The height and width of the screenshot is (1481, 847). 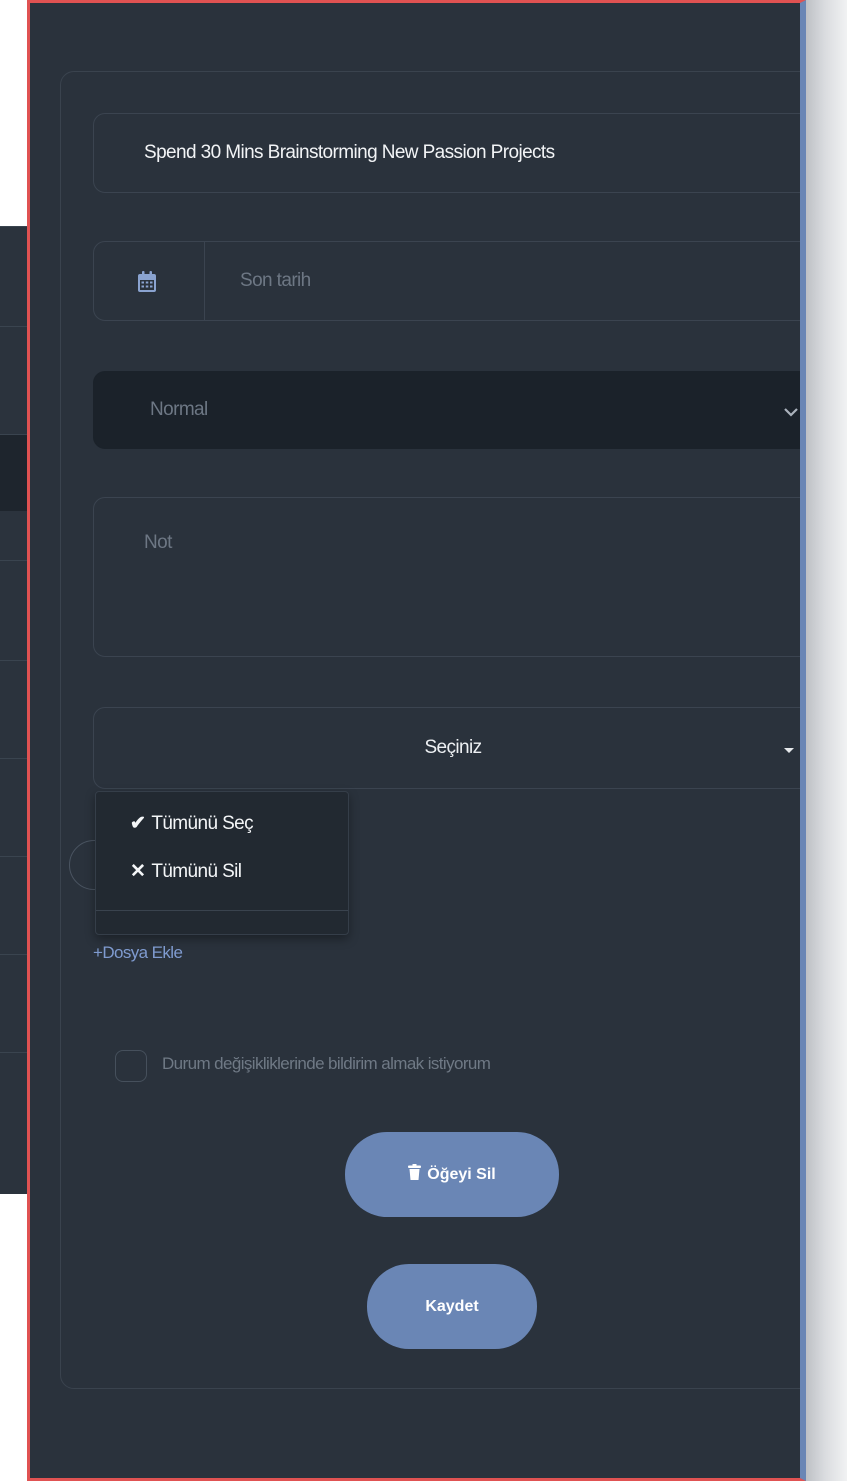 What do you see at coordinates (138, 823) in the screenshot?
I see `checkmark-icon: ✔` at bounding box center [138, 823].